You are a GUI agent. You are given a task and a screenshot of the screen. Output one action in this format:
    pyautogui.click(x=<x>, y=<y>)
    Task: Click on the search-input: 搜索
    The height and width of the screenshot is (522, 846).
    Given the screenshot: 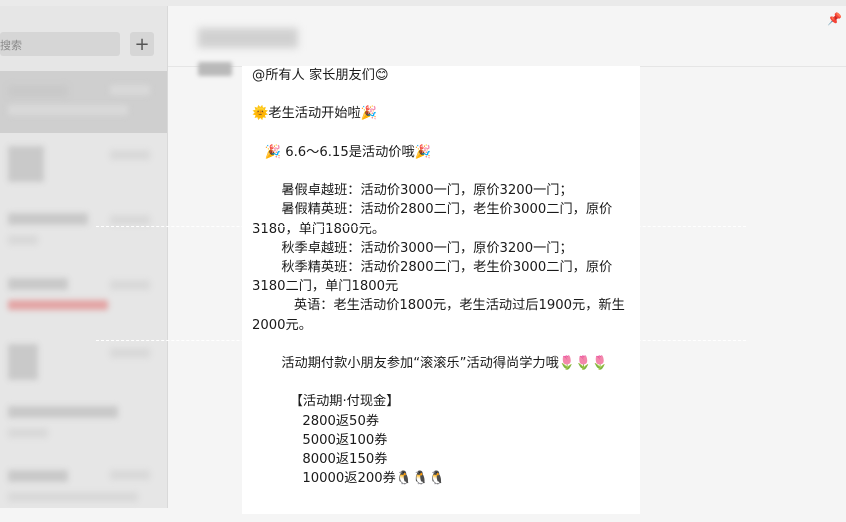 What is the action you would take?
    pyautogui.click(x=60, y=44)
    